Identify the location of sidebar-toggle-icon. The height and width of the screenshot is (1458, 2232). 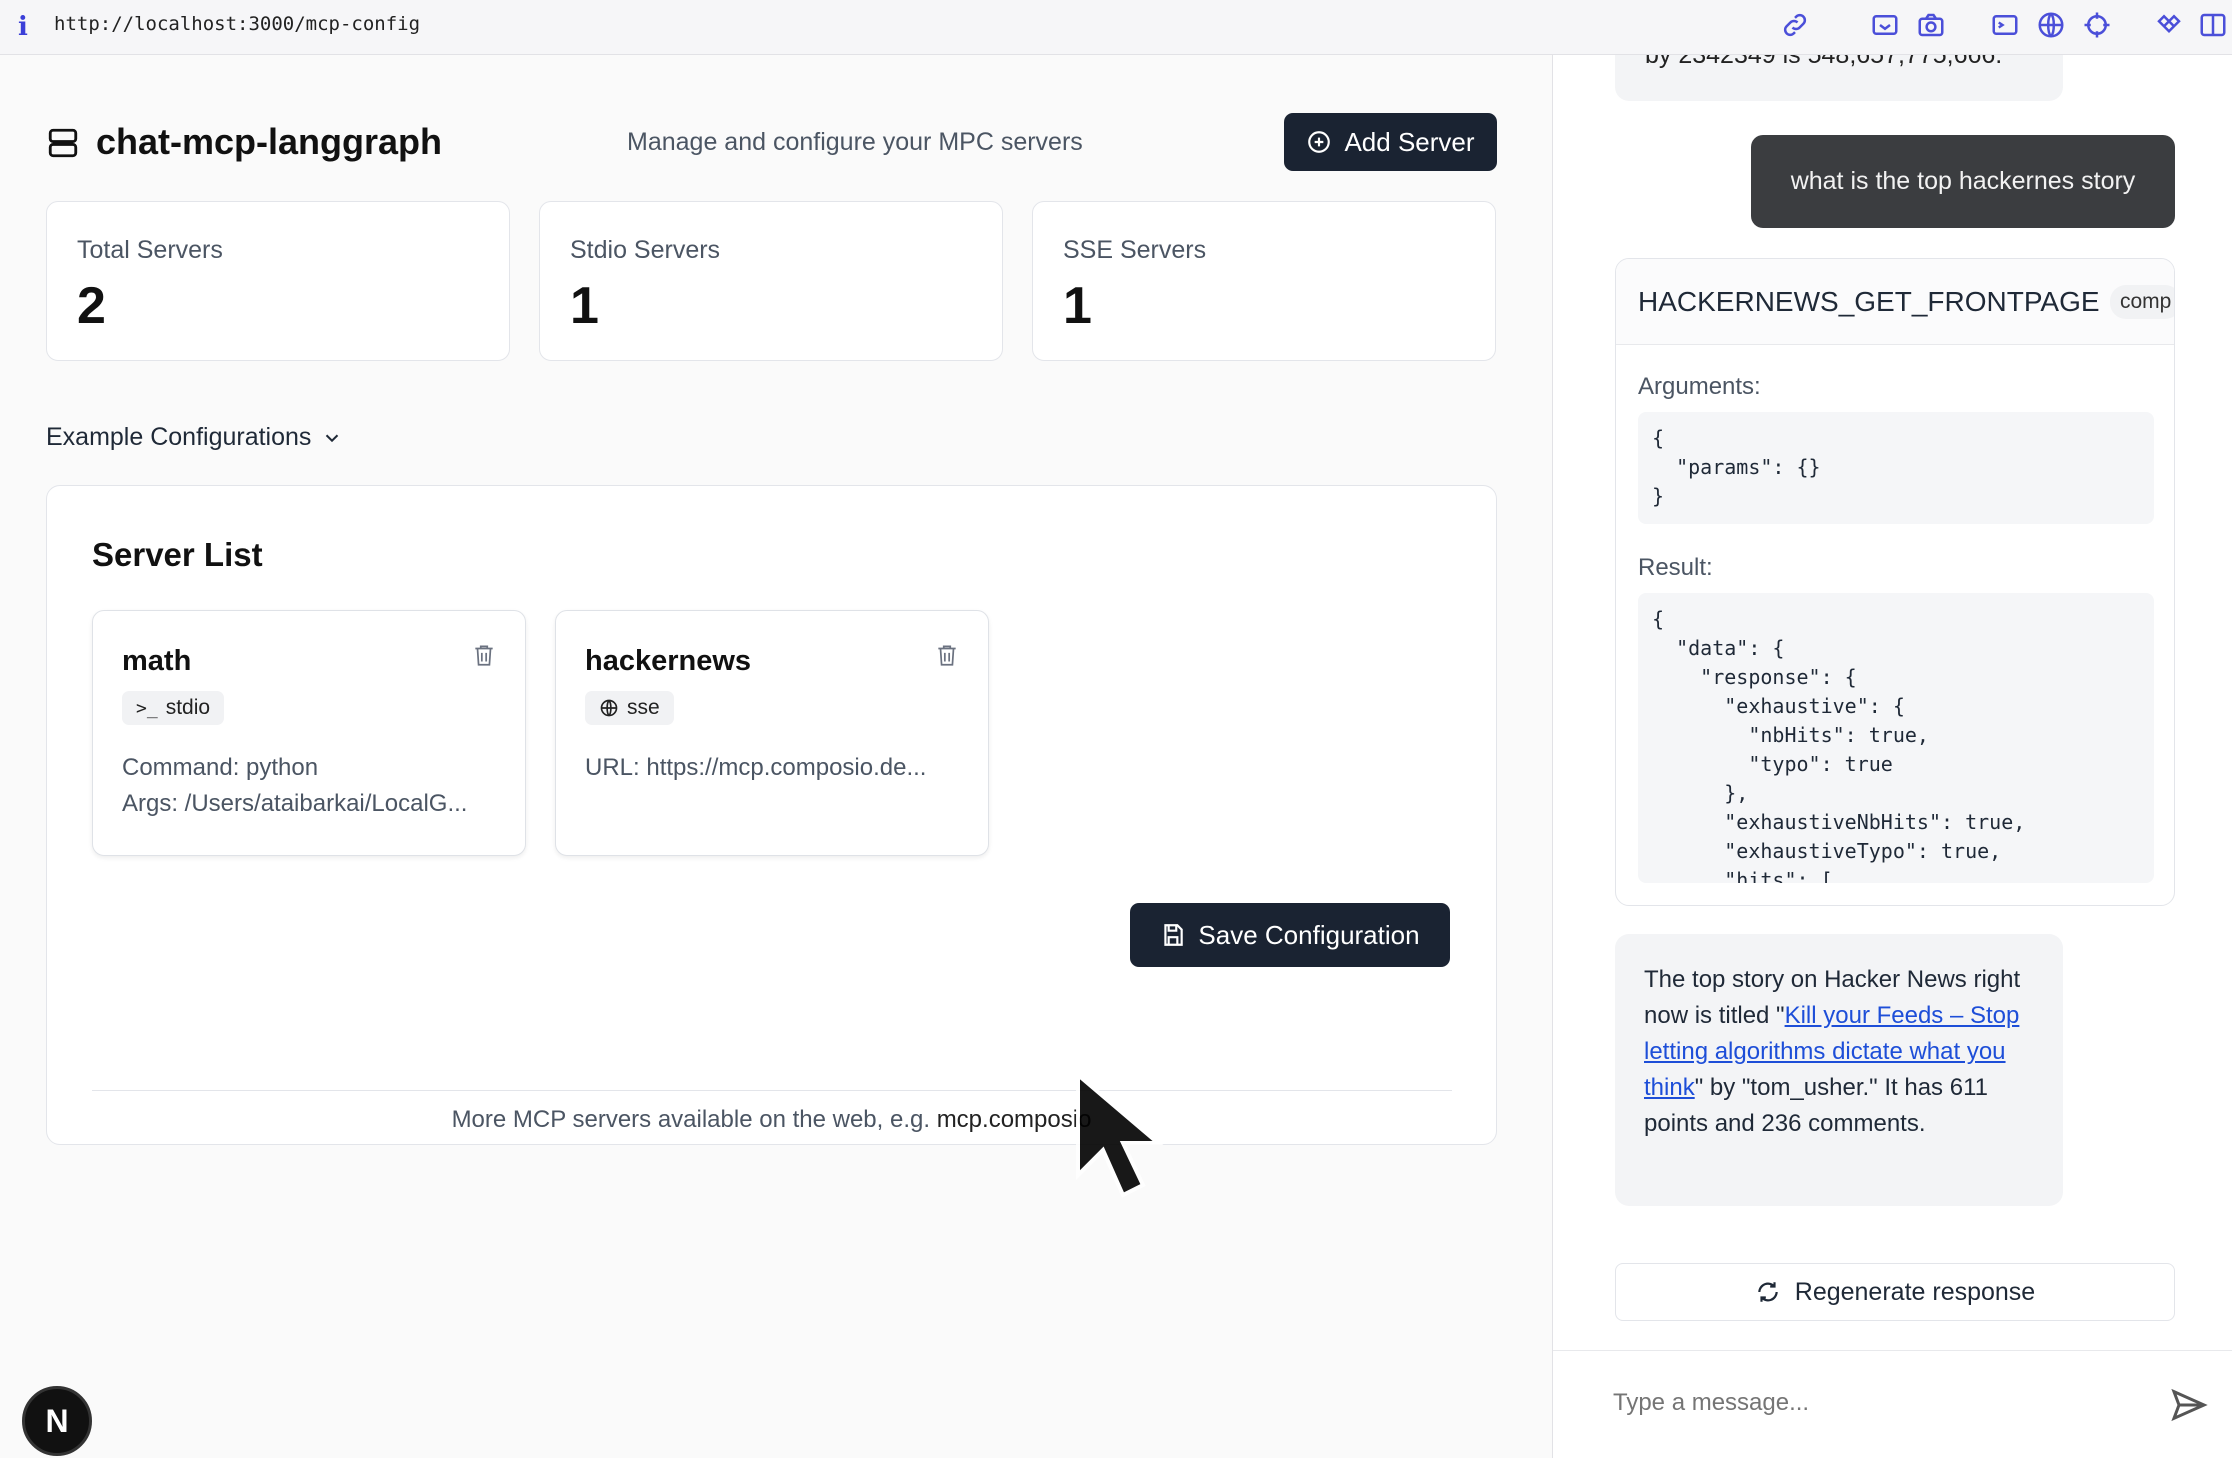
(2213, 25).